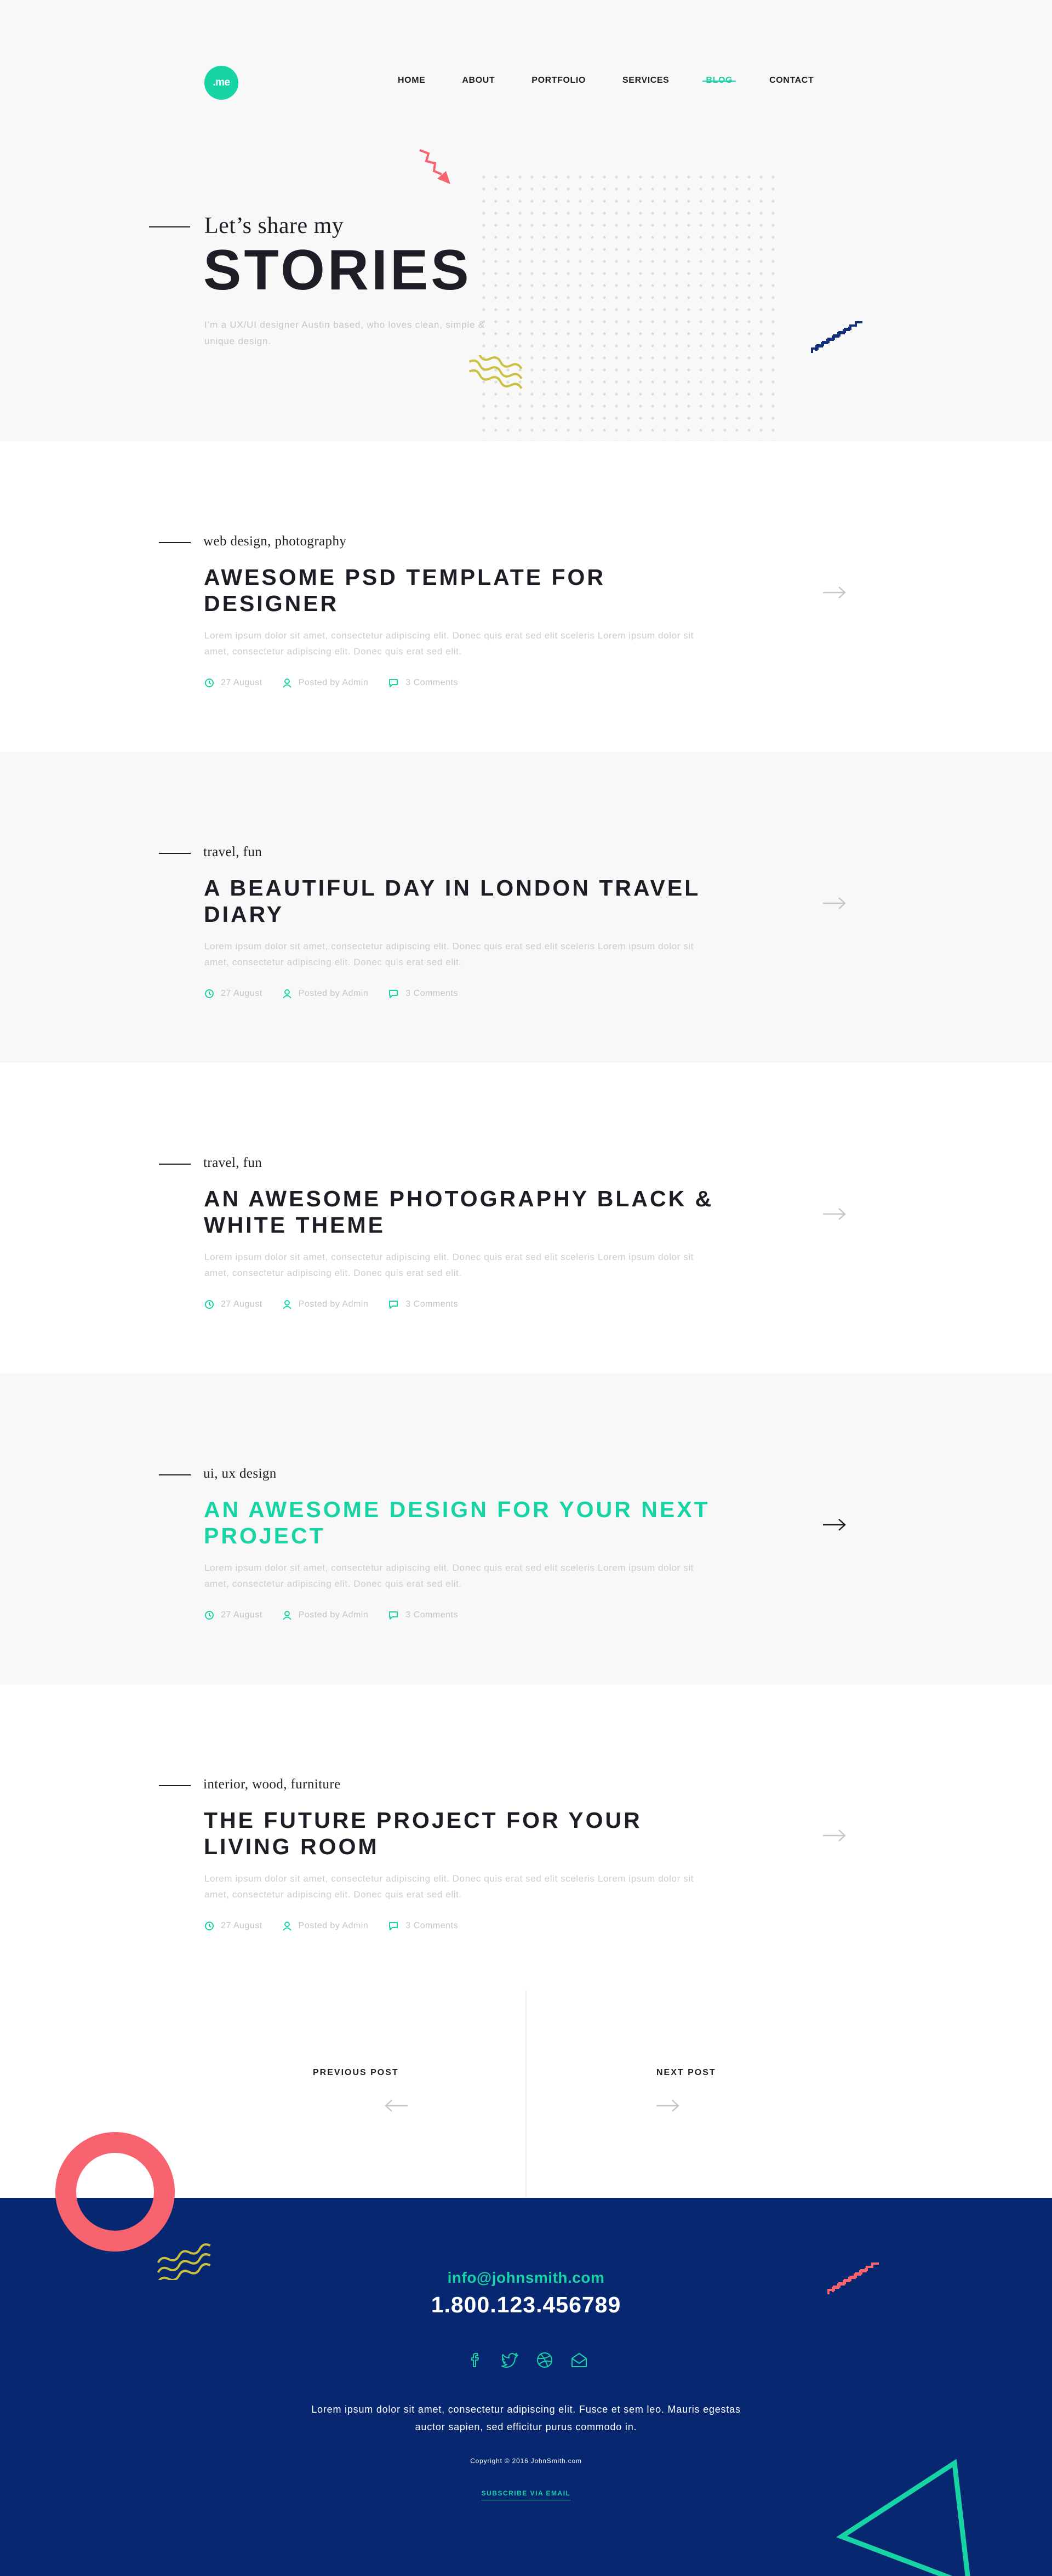 The height and width of the screenshot is (2576, 1052). I want to click on dot-grid-decoration, so click(630, 306).